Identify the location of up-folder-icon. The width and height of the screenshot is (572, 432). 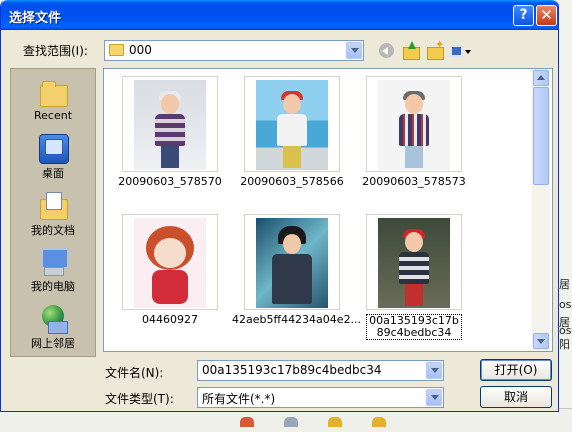
(411, 51).